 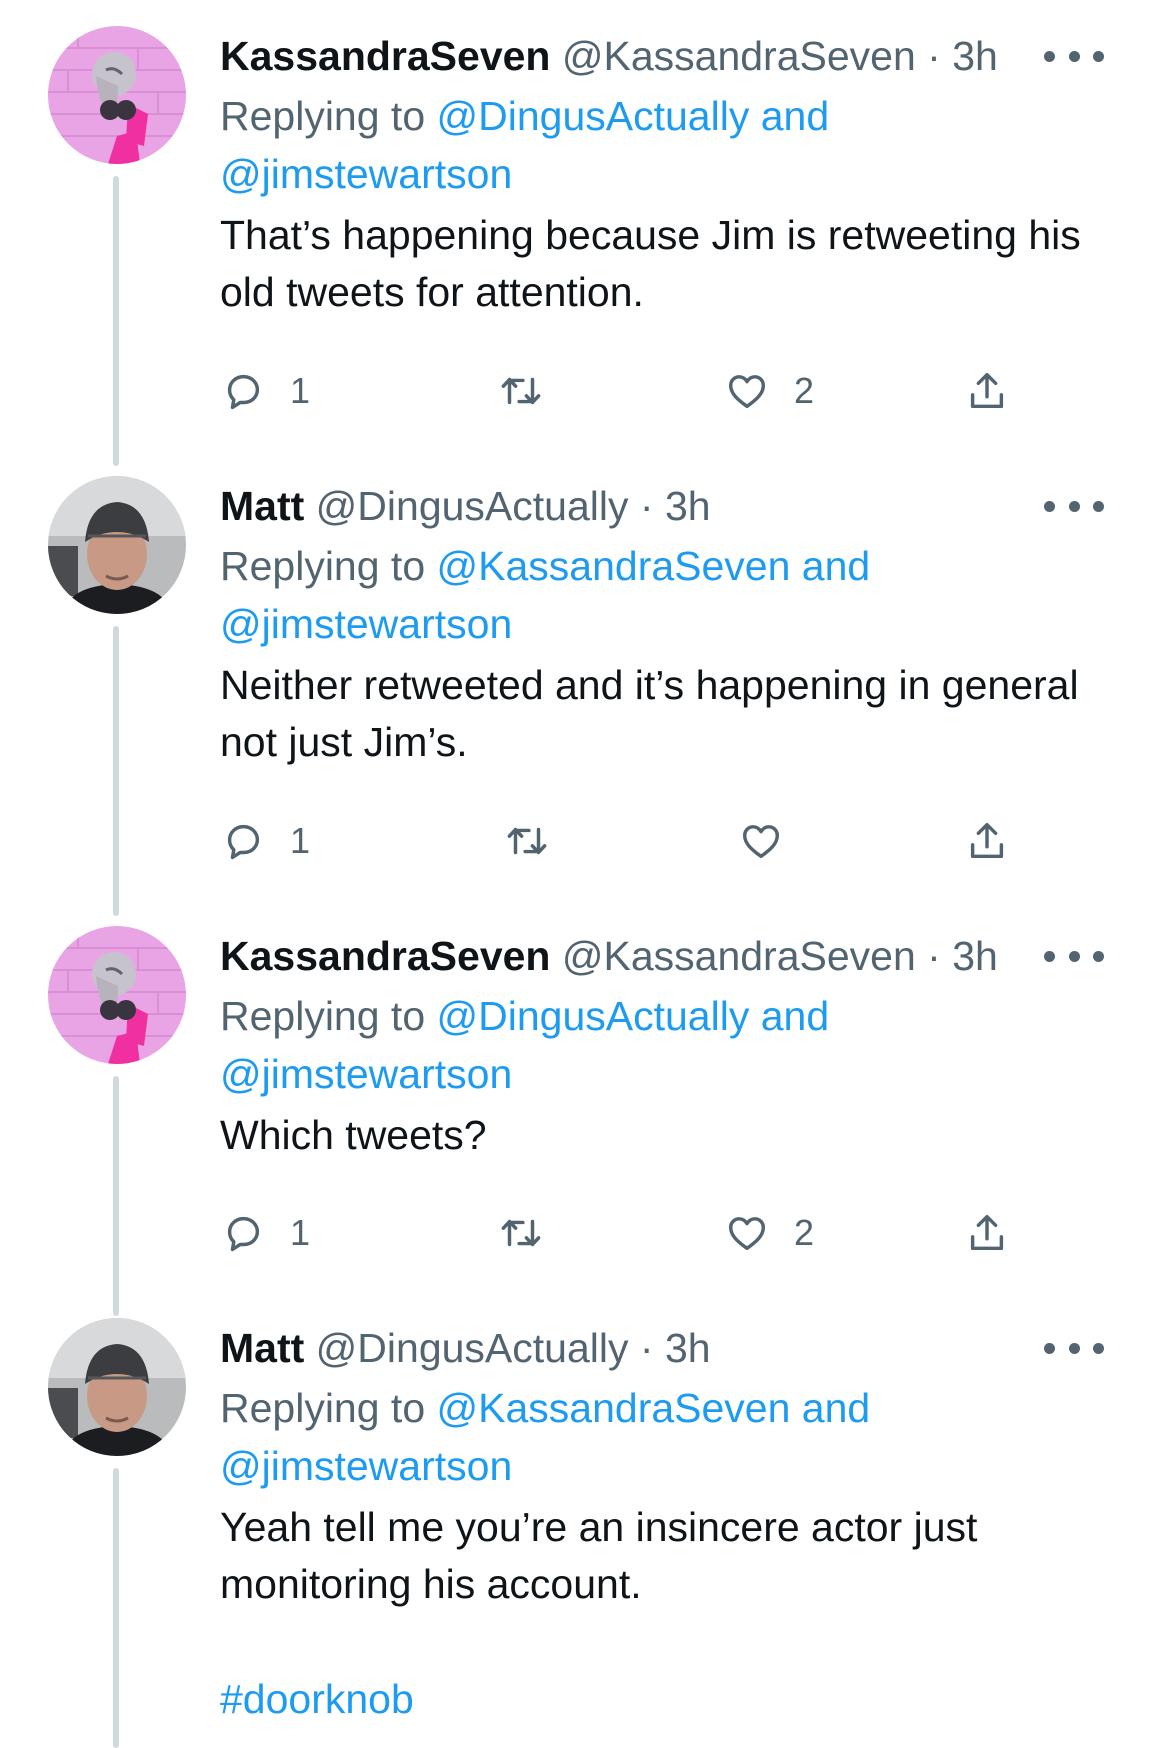 What do you see at coordinates (344, 742) in the screenshot?
I see `tweet-text-line: not just Jim’s.` at bounding box center [344, 742].